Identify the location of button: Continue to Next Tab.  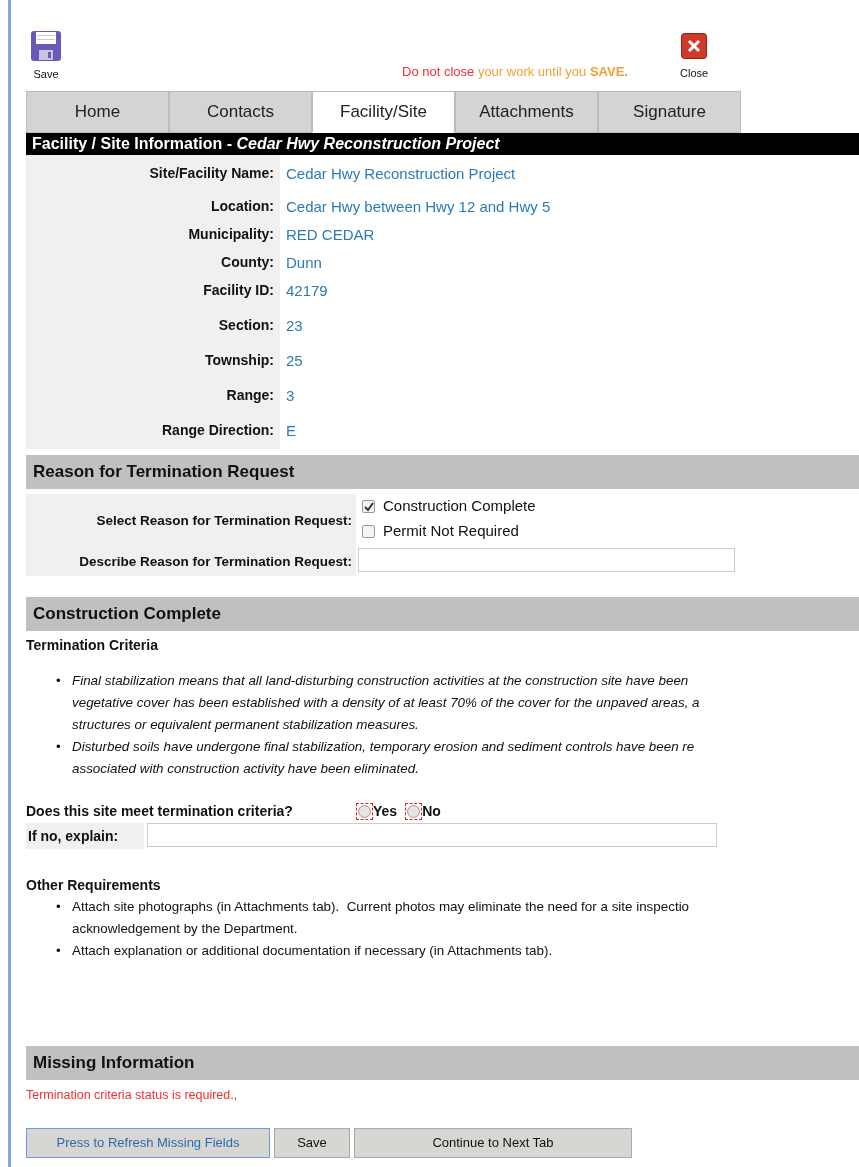
(493, 1142).